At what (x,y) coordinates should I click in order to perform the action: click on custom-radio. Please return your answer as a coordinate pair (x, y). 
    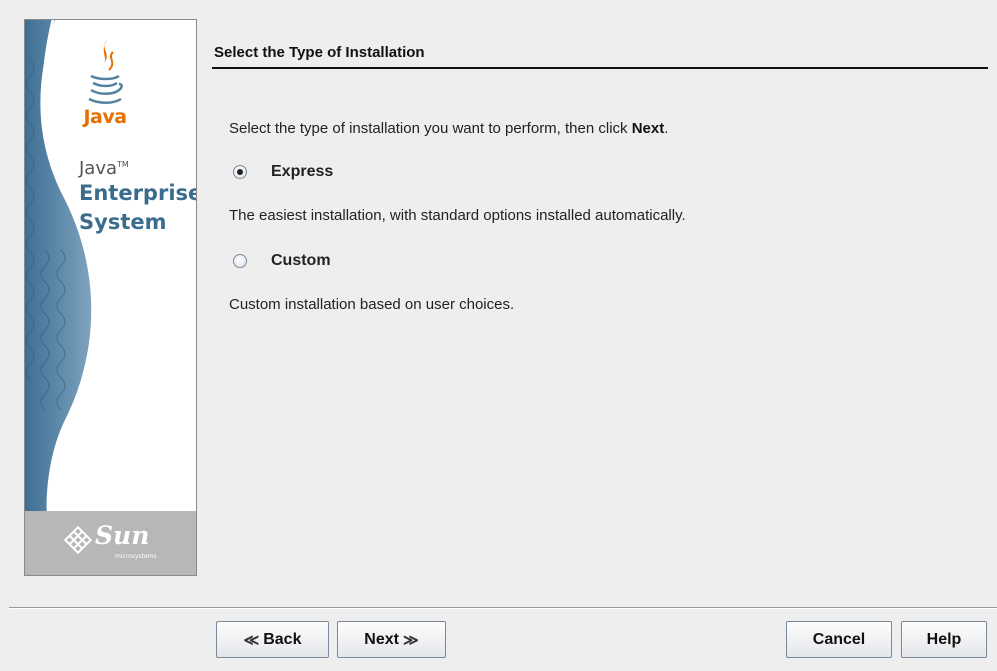
    Looking at the image, I should click on (240, 261).